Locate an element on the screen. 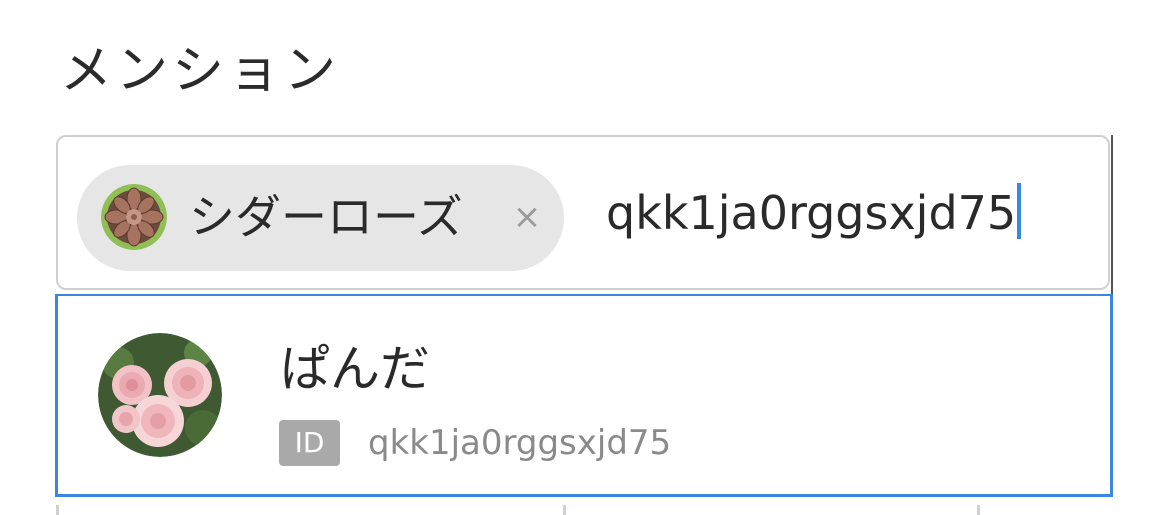  succulent-avatar-icon is located at coordinates (134, 217).